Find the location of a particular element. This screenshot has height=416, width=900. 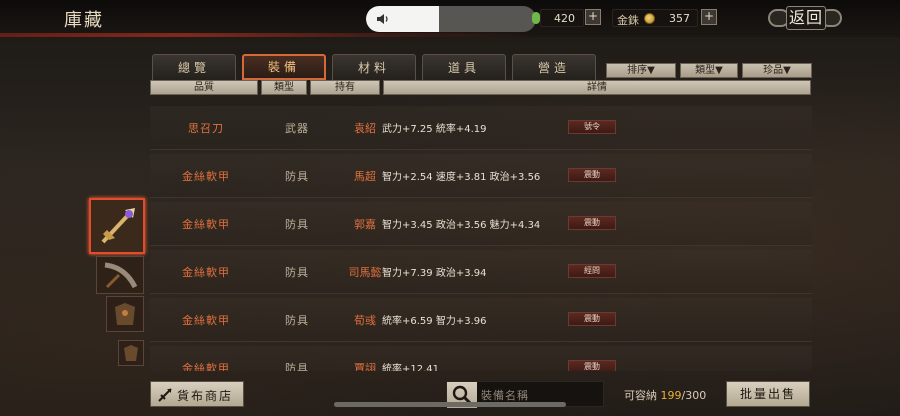

capacity-max: 300 is located at coordinates (696, 395).